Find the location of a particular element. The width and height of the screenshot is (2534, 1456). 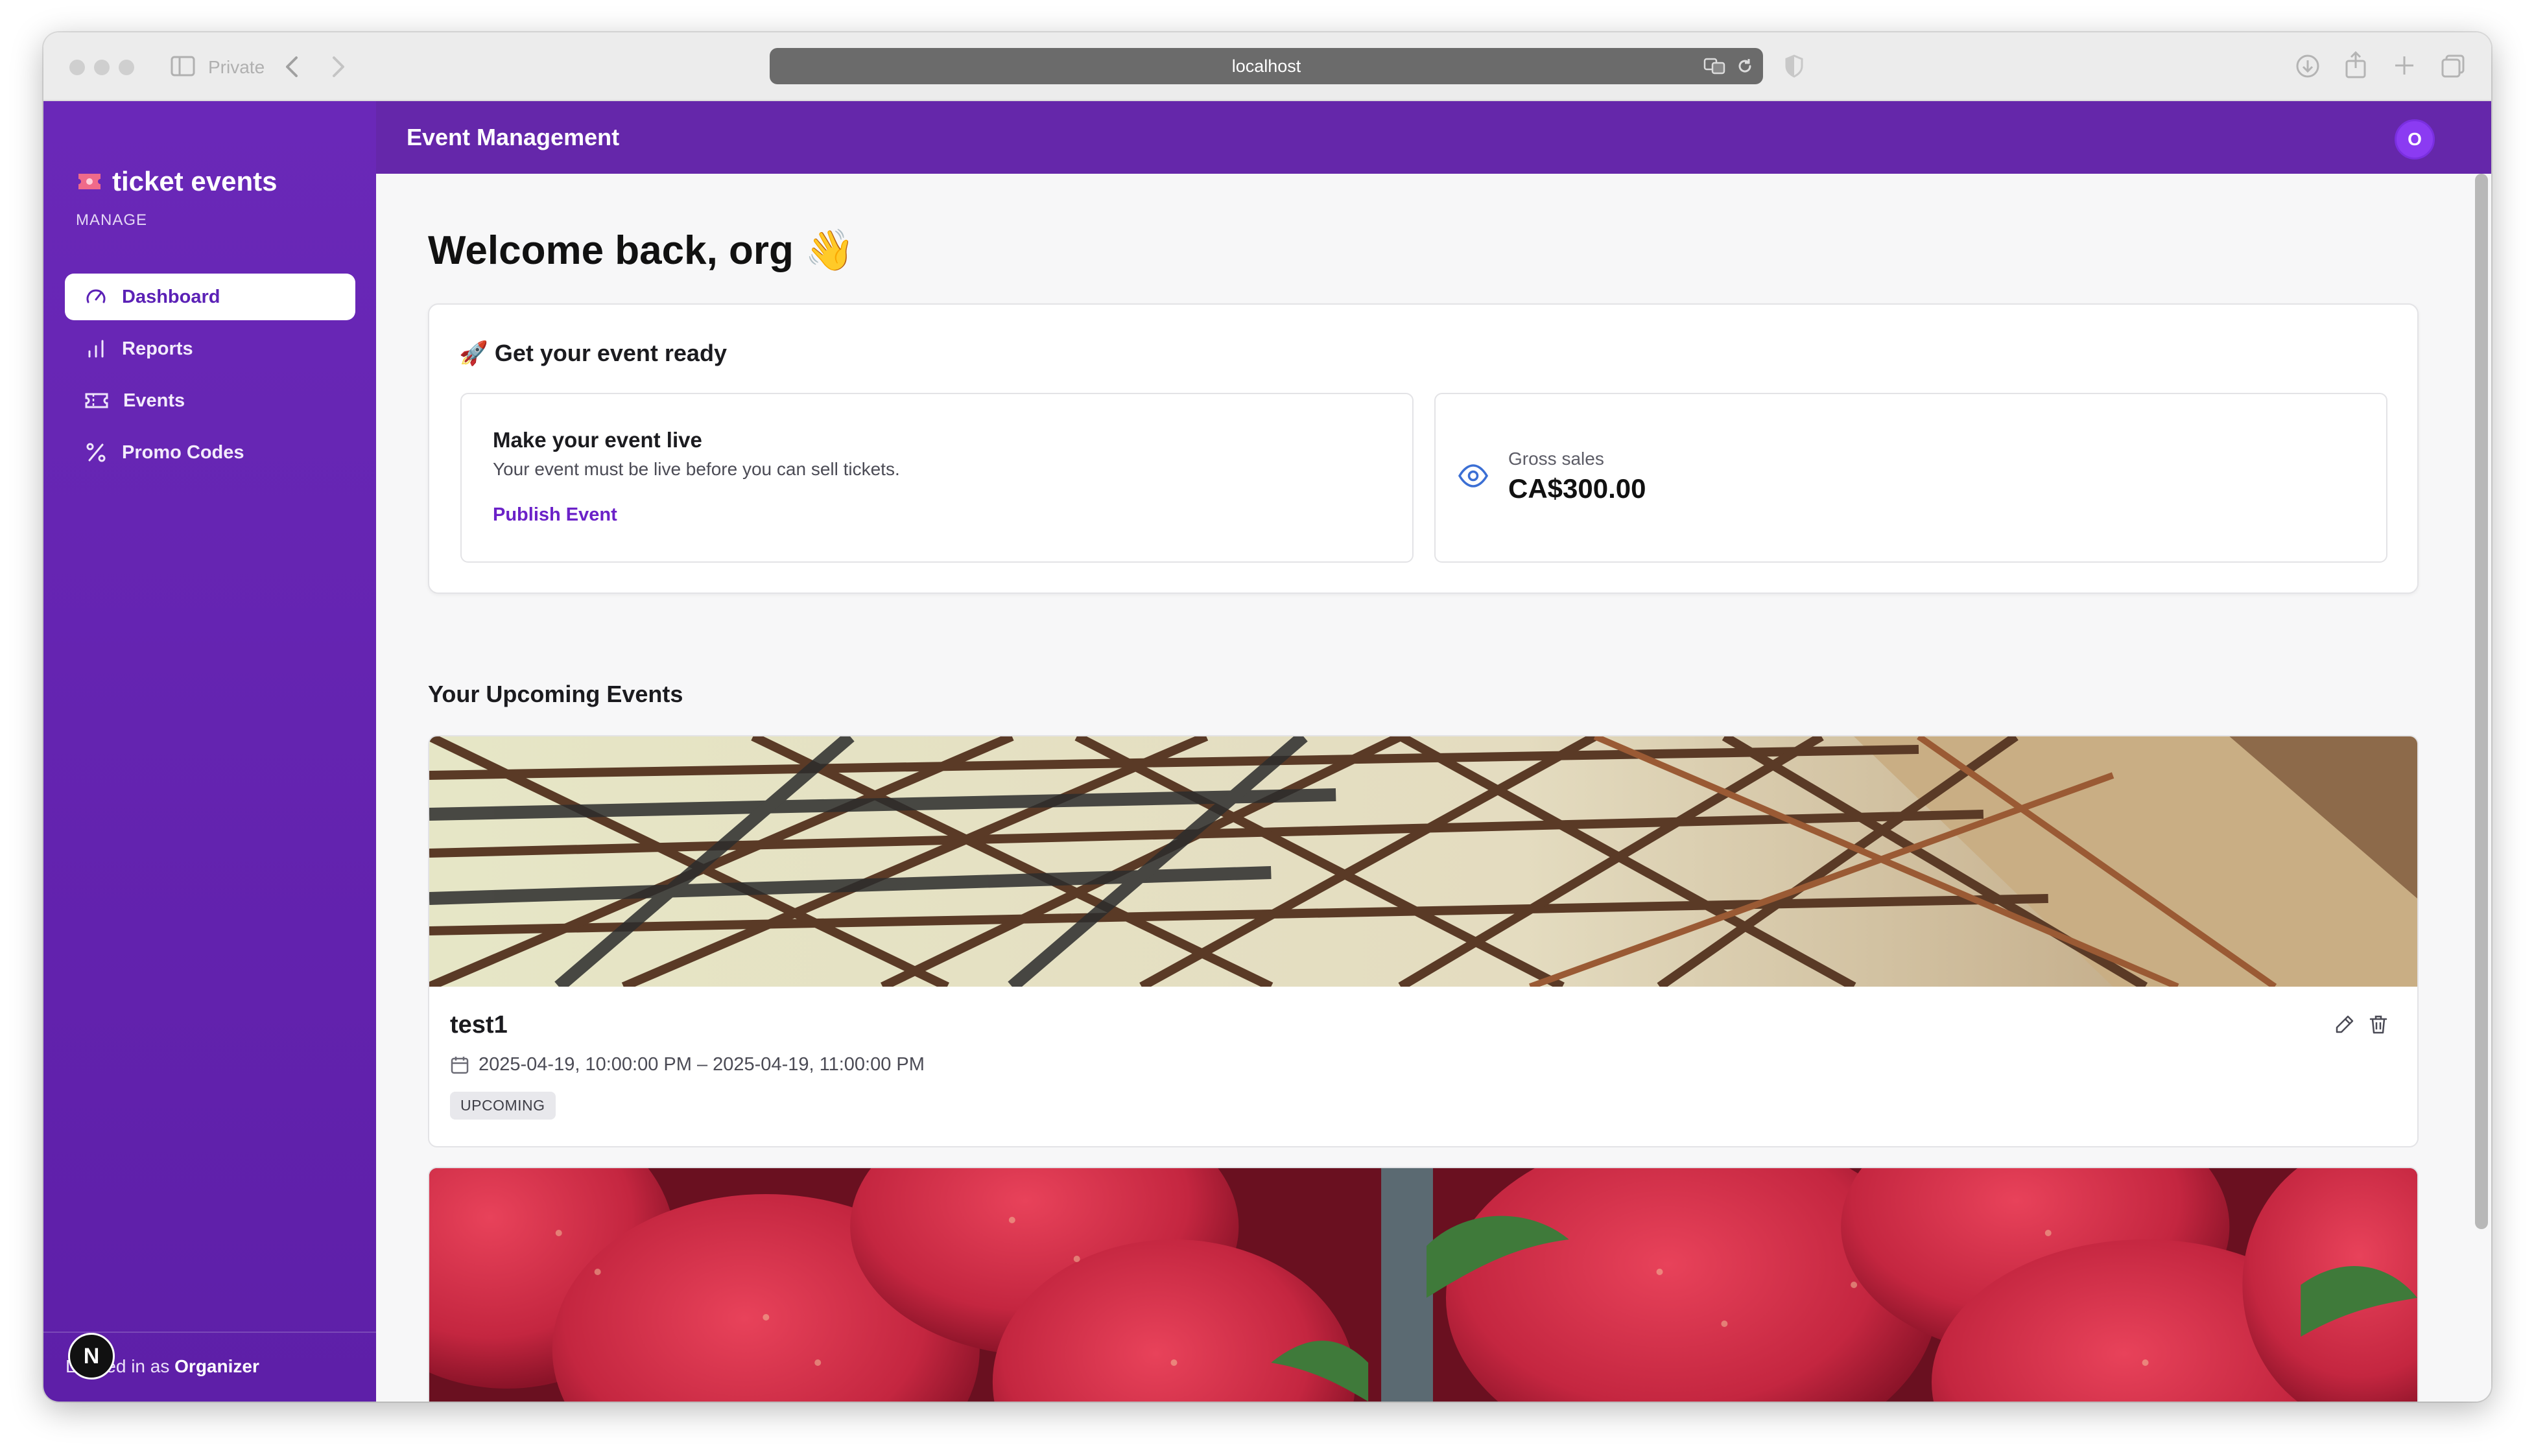

upcoming-events-title: Your Upcoming Events is located at coordinates (555, 694).